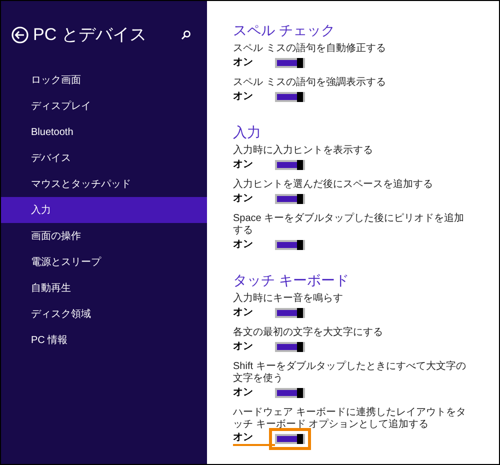 The height and width of the screenshot is (465, 500). I want to click on setting-label: 入力ヒントを選んだ後にスペースを追加する, so click(333, 185).